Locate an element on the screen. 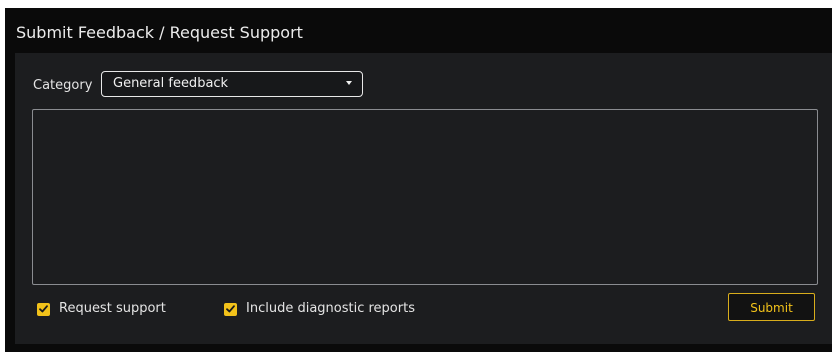 This screenshot has height=352, width=835. dialog-title: Submit Feedback / Request Support is located at coordinates (159, 32).